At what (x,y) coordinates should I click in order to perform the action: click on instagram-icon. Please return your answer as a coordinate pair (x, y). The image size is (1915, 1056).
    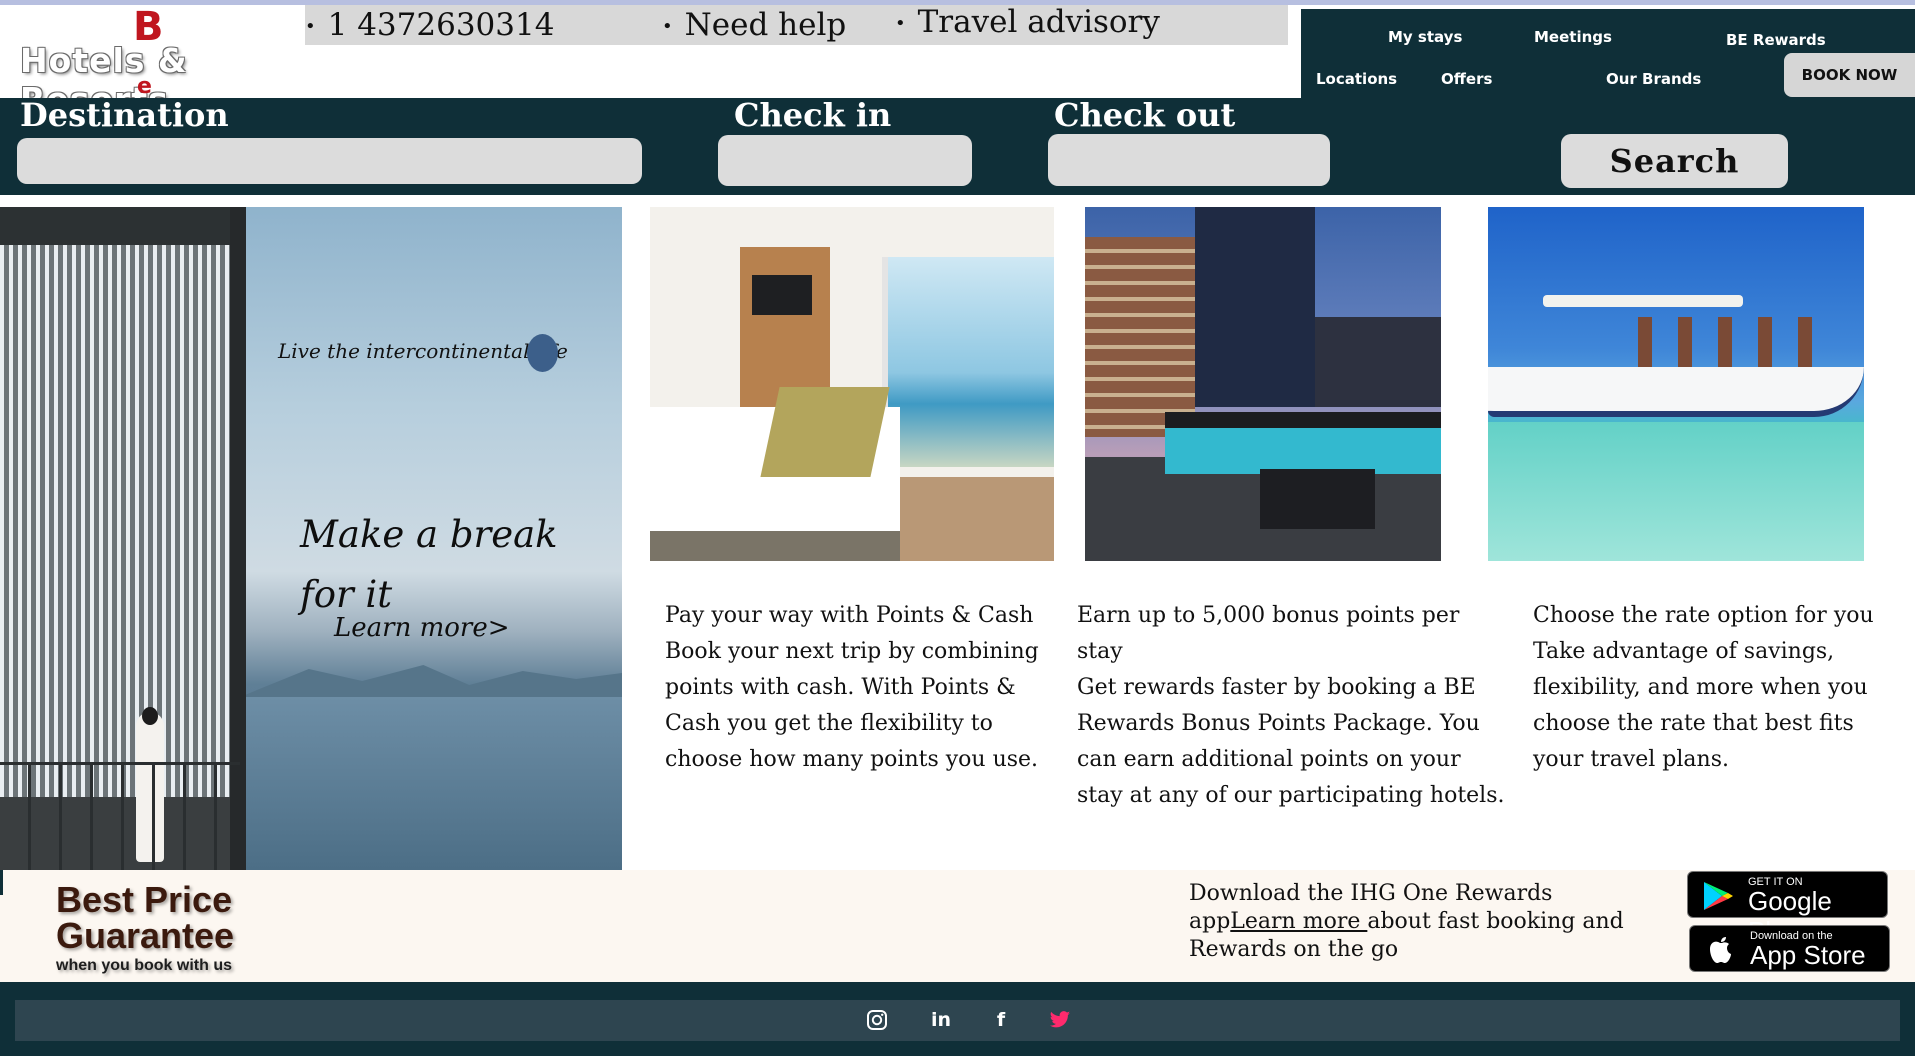
    Looking at the image, I should click on (877, 1020).